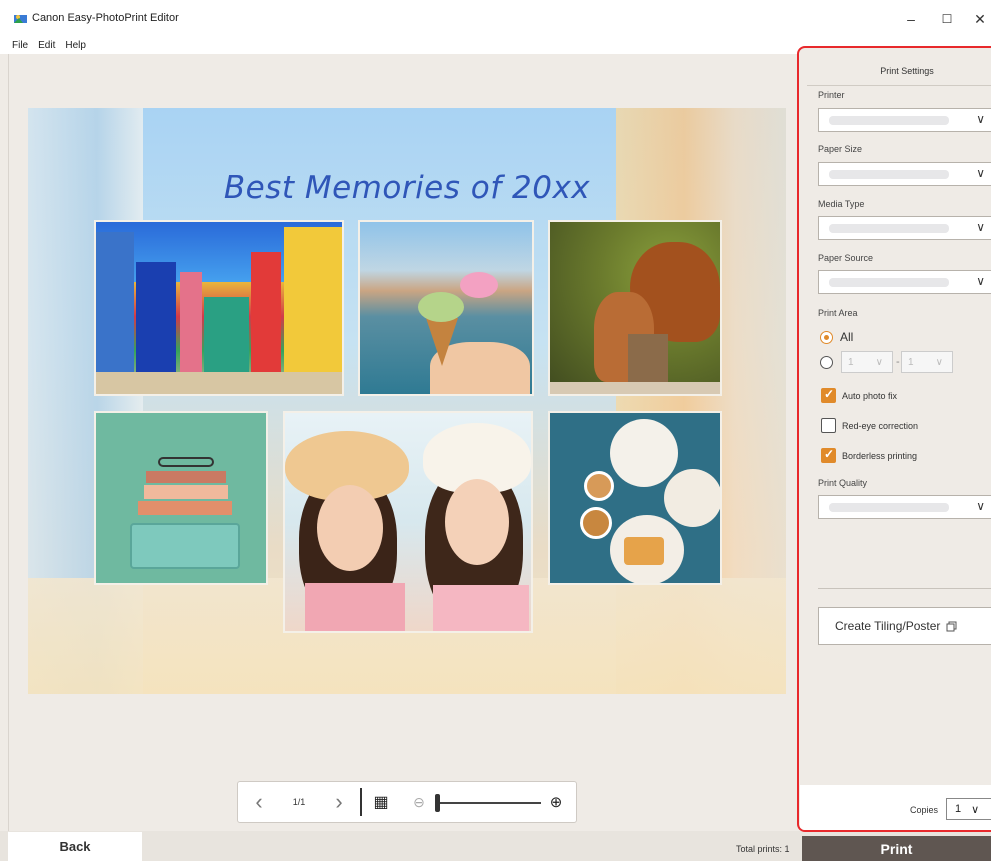 The height and width of the screenshot is (861, 991). What do you see at coordinates (437, 803) in the screenshot?
I see `zoom-slider-thumb` at bounding box center [437, 803].